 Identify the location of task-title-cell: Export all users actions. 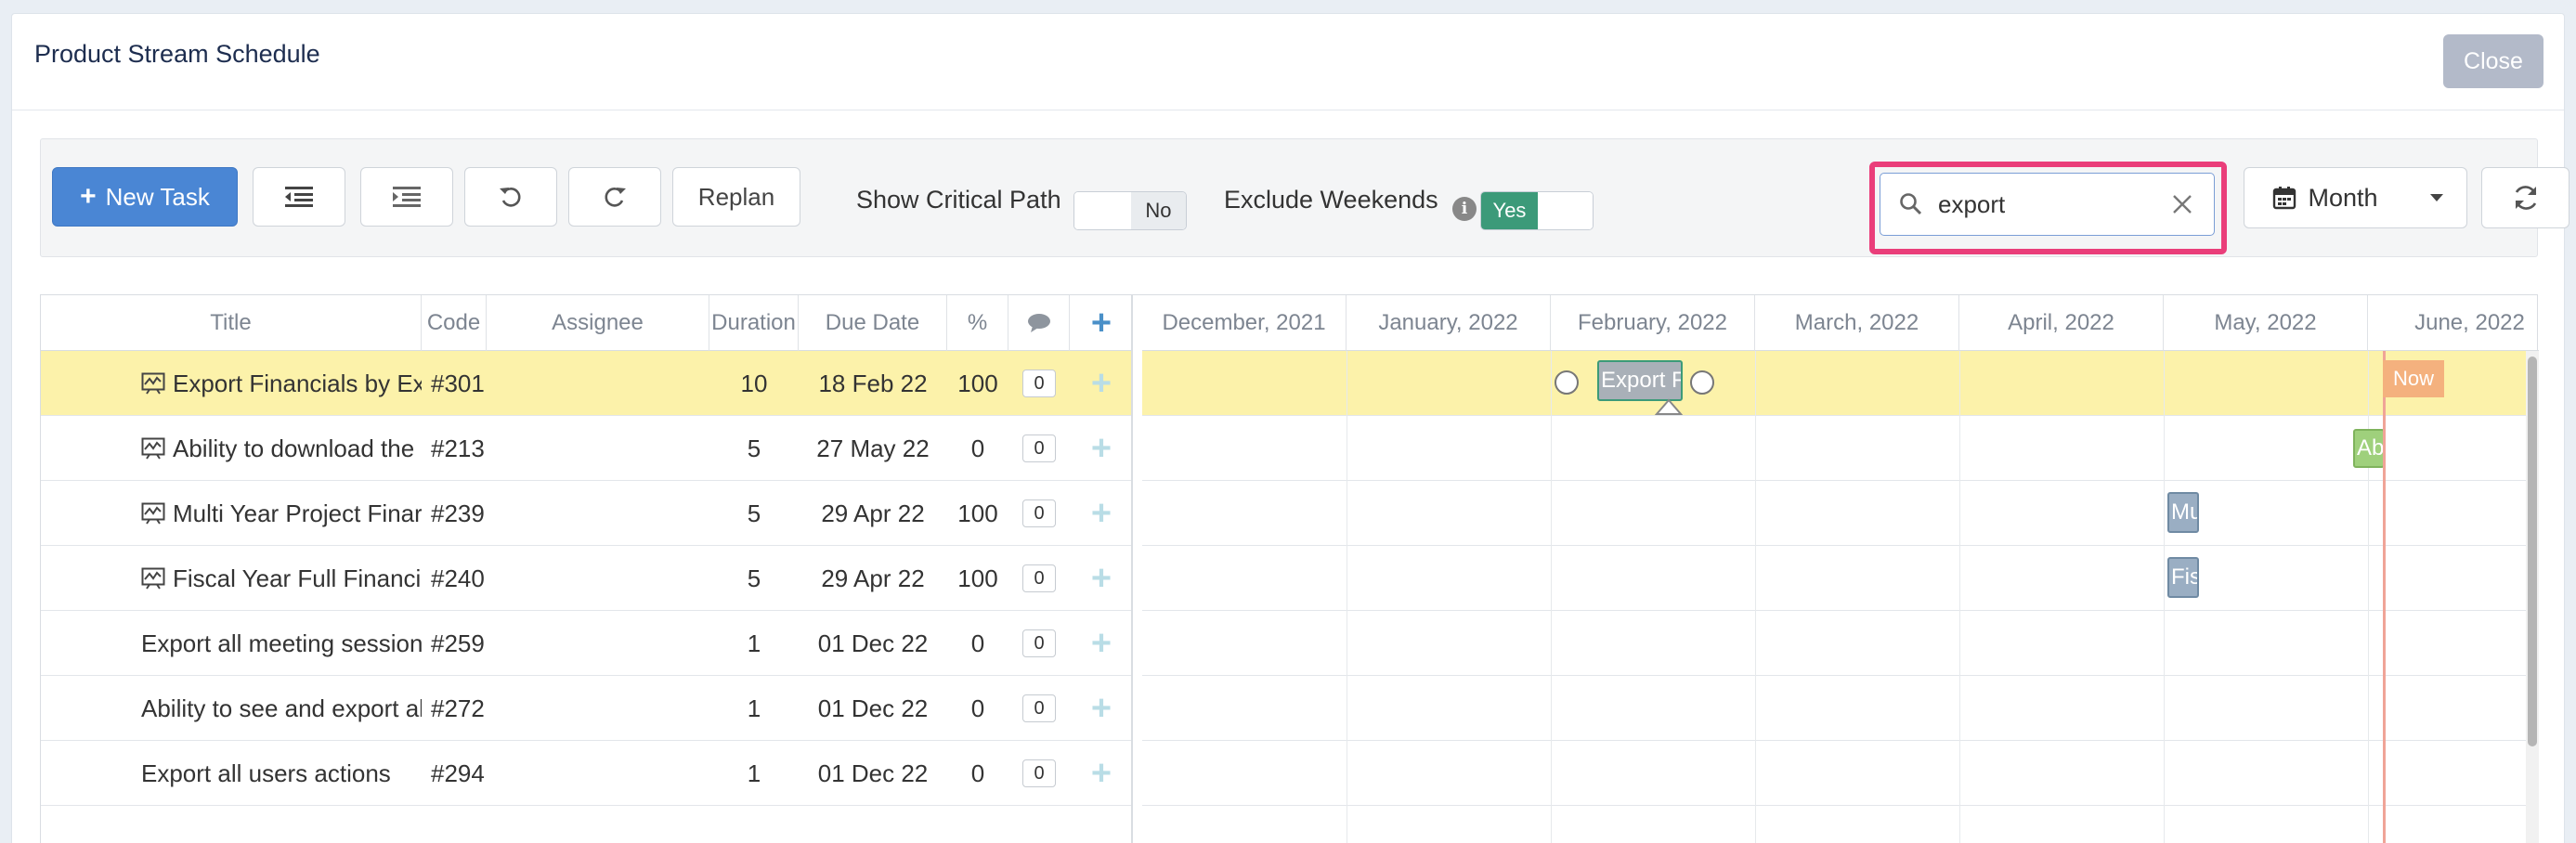
(281, 774).